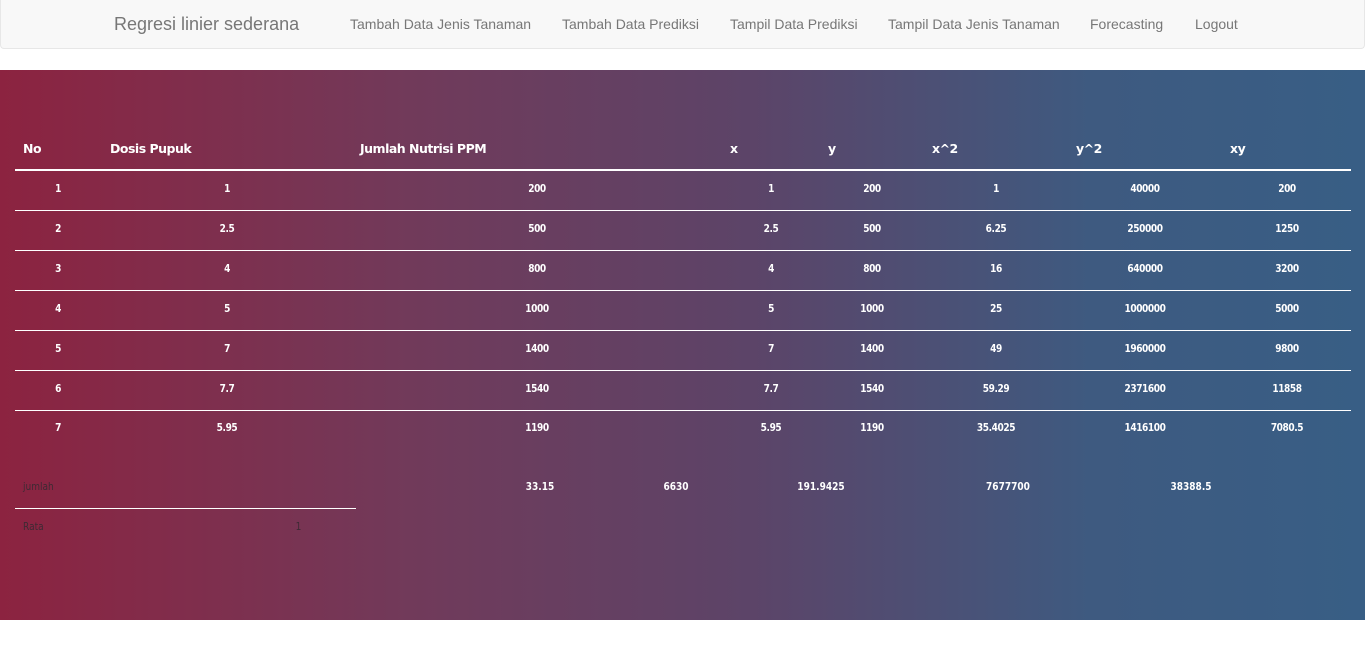  Describe the element at coordinates (58, 388) in the screenshot. I see `table-cell: 6` at that location.